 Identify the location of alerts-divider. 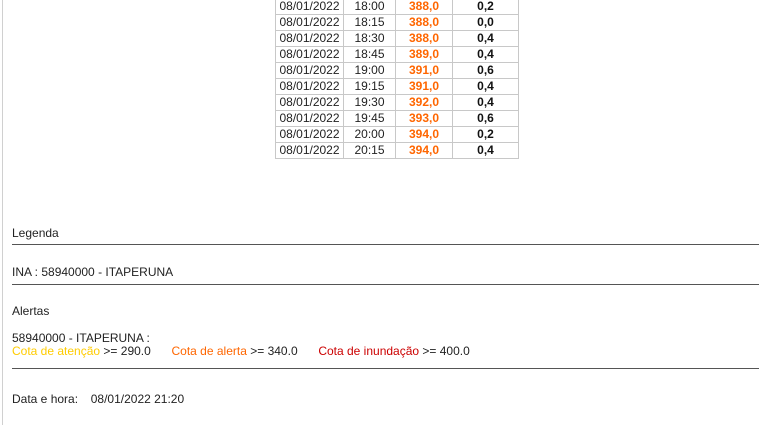
(385, 368).